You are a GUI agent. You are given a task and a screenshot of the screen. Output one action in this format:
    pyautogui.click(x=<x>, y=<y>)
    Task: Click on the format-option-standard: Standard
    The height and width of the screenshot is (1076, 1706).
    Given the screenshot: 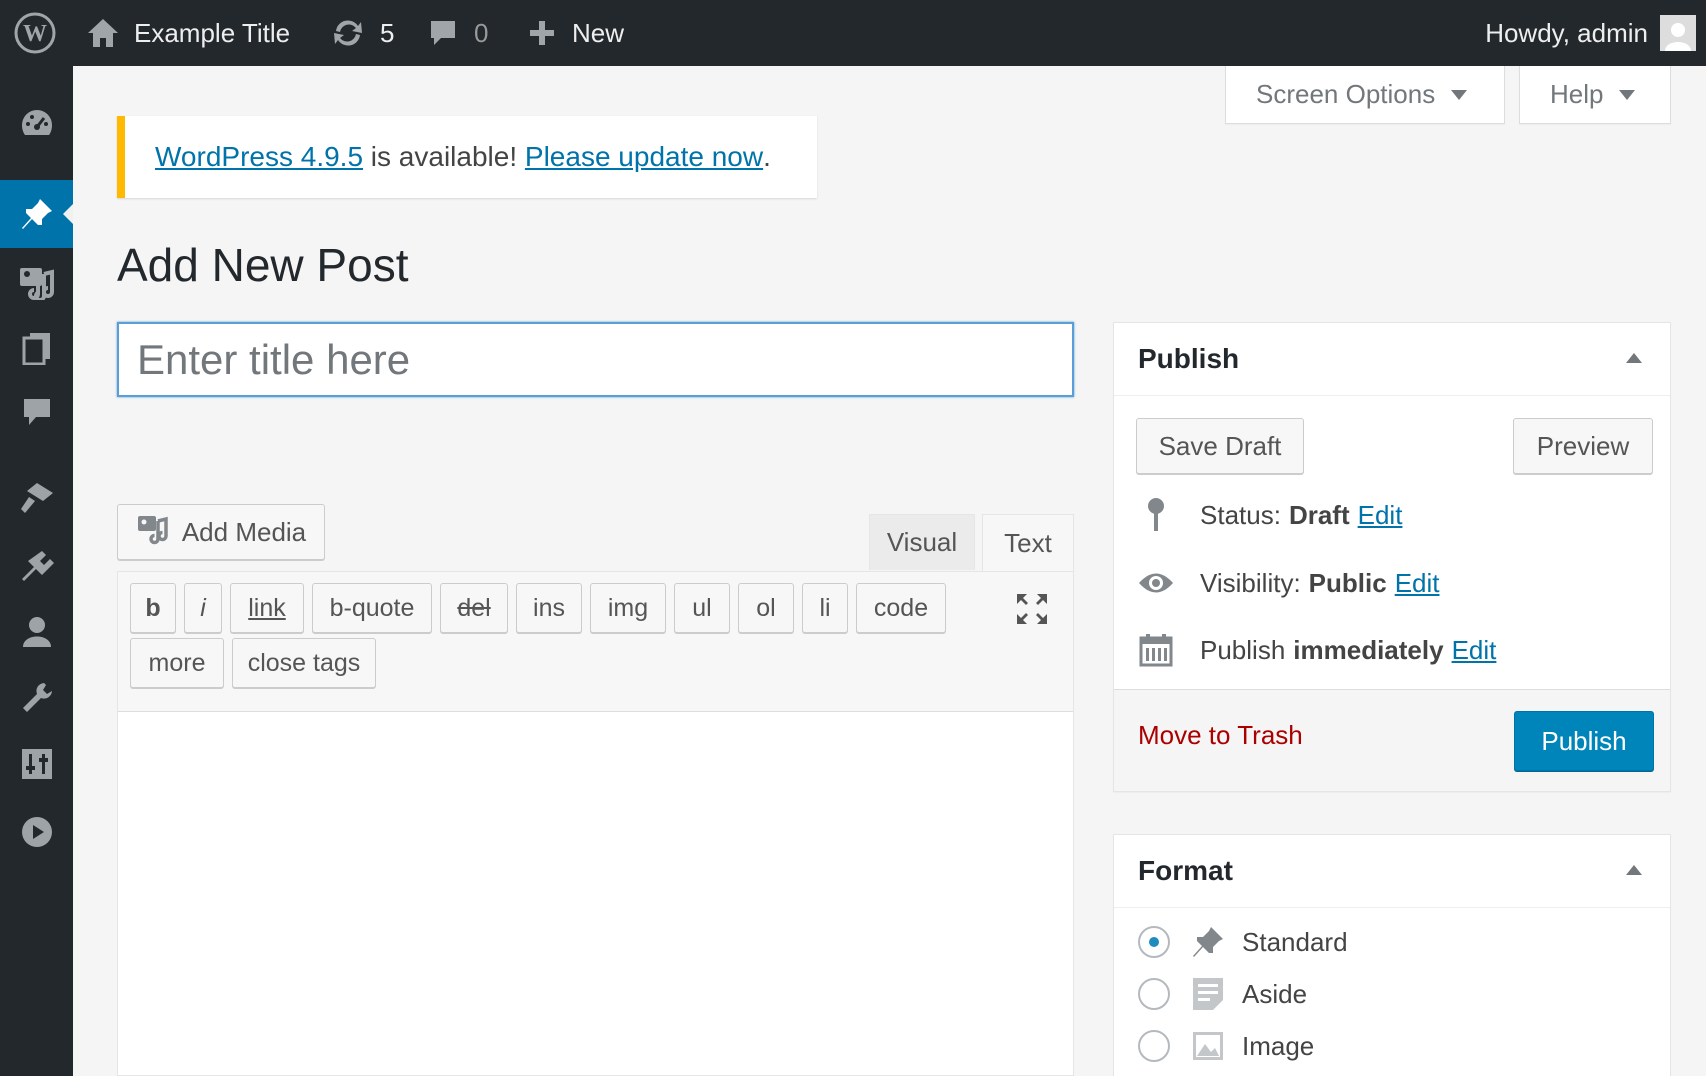 What is the action you would take?
    pyautogui.click(x=1243, y=942)
    